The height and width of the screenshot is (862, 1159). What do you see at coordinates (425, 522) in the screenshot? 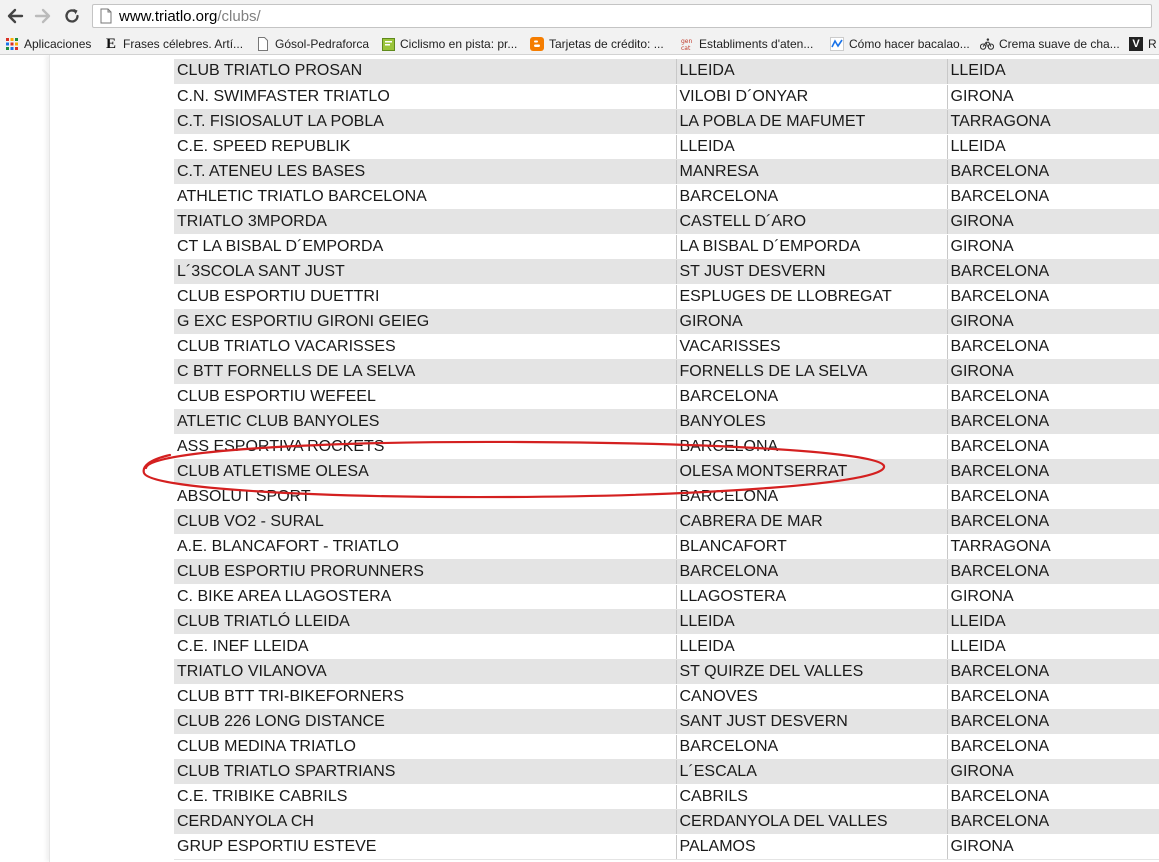
I see `club-name-cell: CLUB VO2 - SURAL` at bounding box center [425, 522].